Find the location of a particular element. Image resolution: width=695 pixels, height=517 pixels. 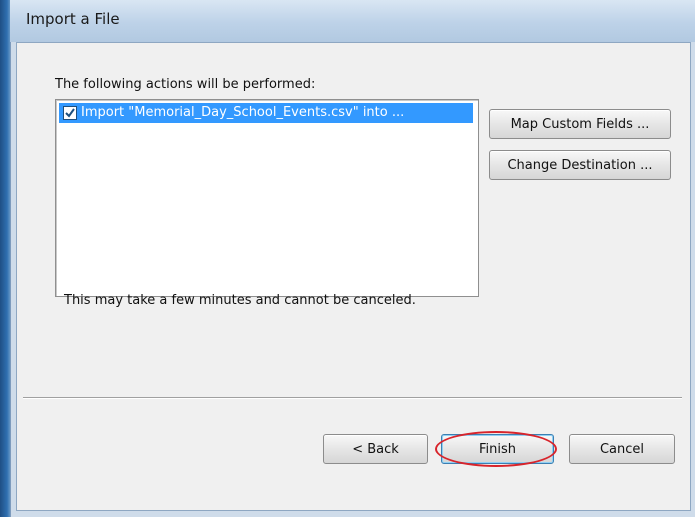

finish-button: Finish is located at coordinates (497, 449).